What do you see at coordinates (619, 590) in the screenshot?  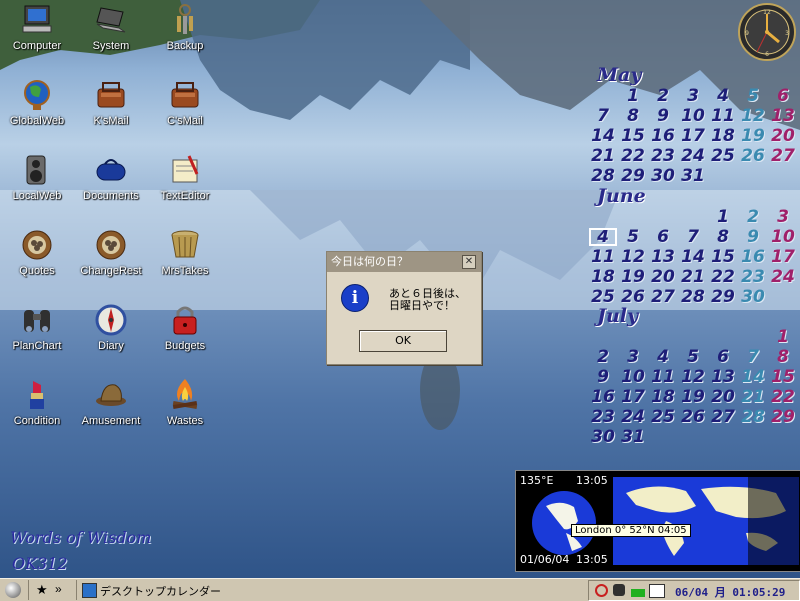 I see `binoculars-tray-icon` at bounding box center [619, 590].